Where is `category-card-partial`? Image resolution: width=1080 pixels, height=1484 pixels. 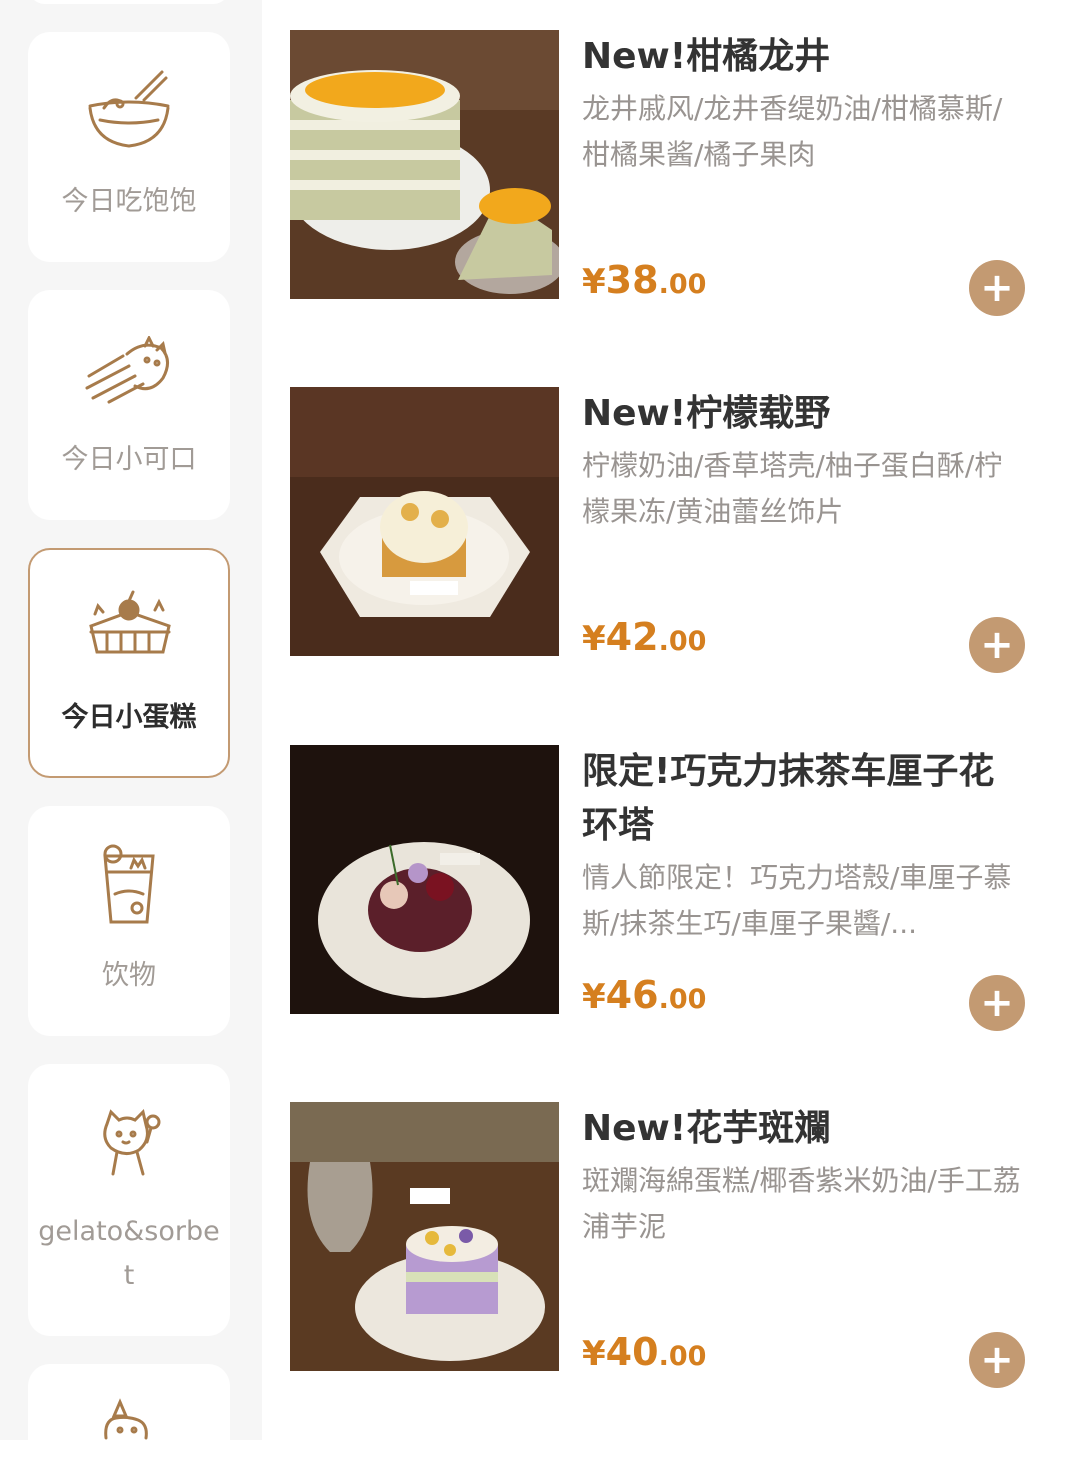
category-card-partial is located at coordinates (129, 2).